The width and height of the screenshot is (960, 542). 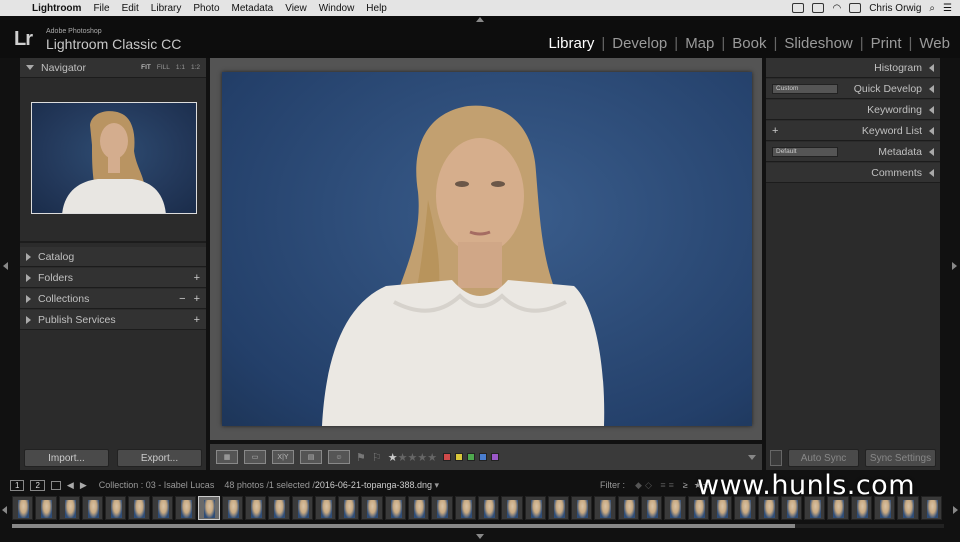 I want to click on collapse-filmstrip-icon, so click(x=480, y=536).